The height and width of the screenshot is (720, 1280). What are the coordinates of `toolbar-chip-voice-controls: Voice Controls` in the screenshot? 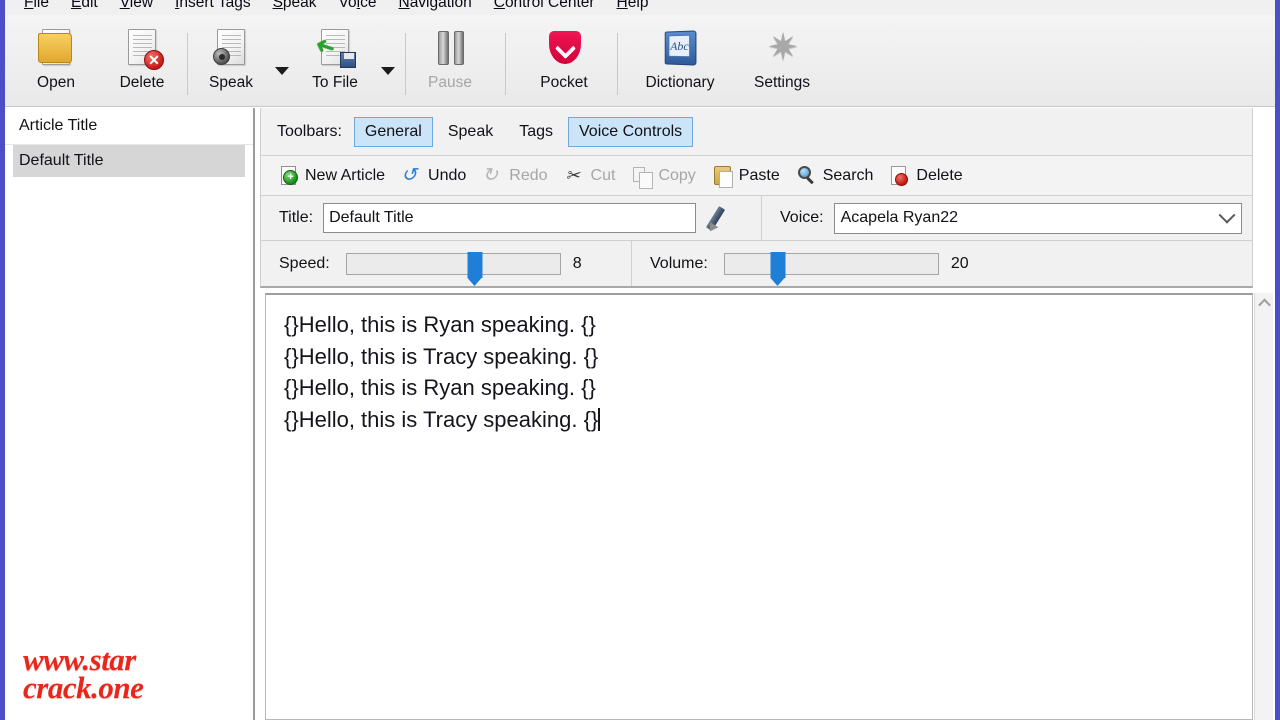 It's located at (631, 131).